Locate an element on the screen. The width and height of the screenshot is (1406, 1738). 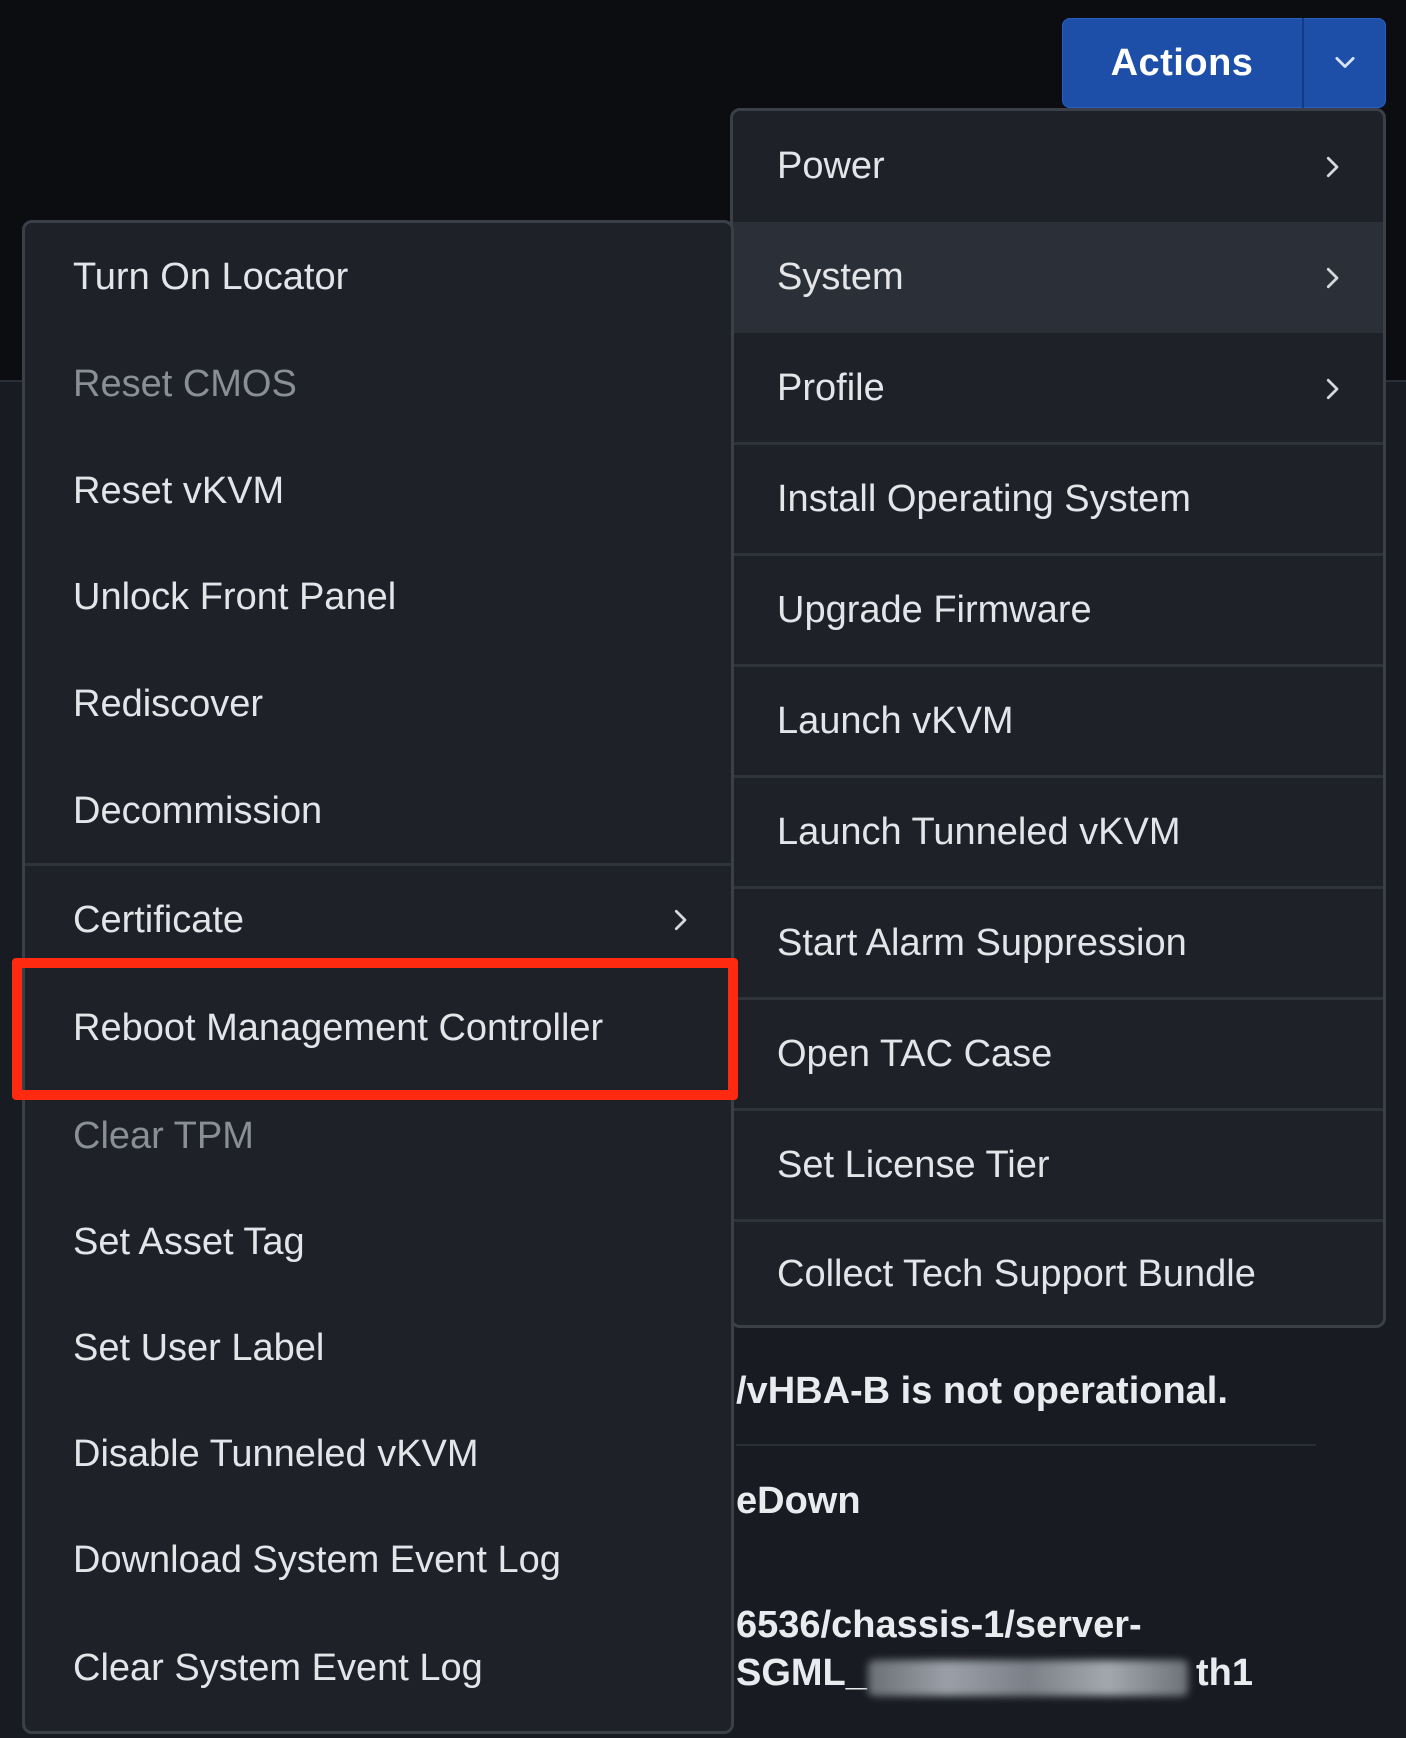
menu-item-label: Download System Event Log is located at coordinates (317, 1560).